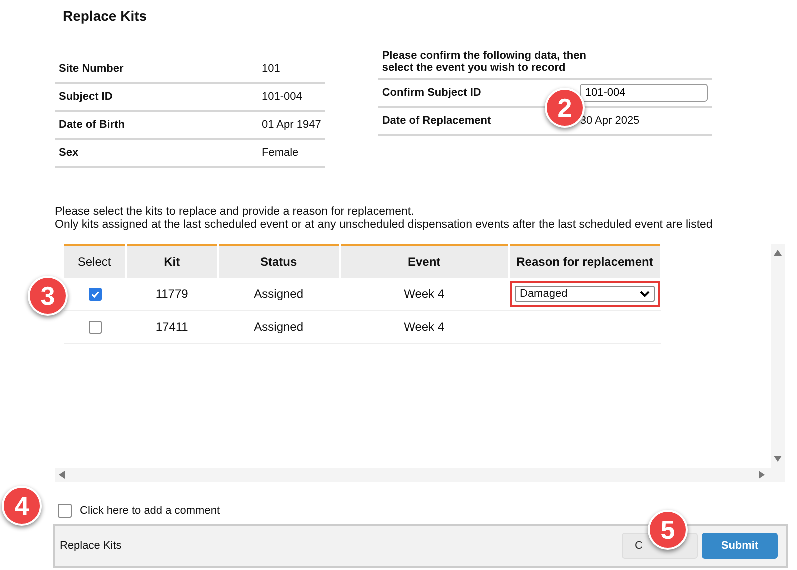  What do you see at coordinates (762, 475) in the screenshot?
I see `scroll-right-icon` at bounding box center [762, 475].